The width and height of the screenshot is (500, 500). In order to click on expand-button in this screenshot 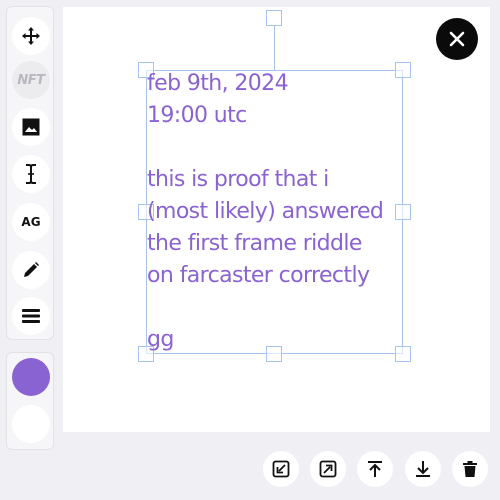, I will do `click(328, 469)`.